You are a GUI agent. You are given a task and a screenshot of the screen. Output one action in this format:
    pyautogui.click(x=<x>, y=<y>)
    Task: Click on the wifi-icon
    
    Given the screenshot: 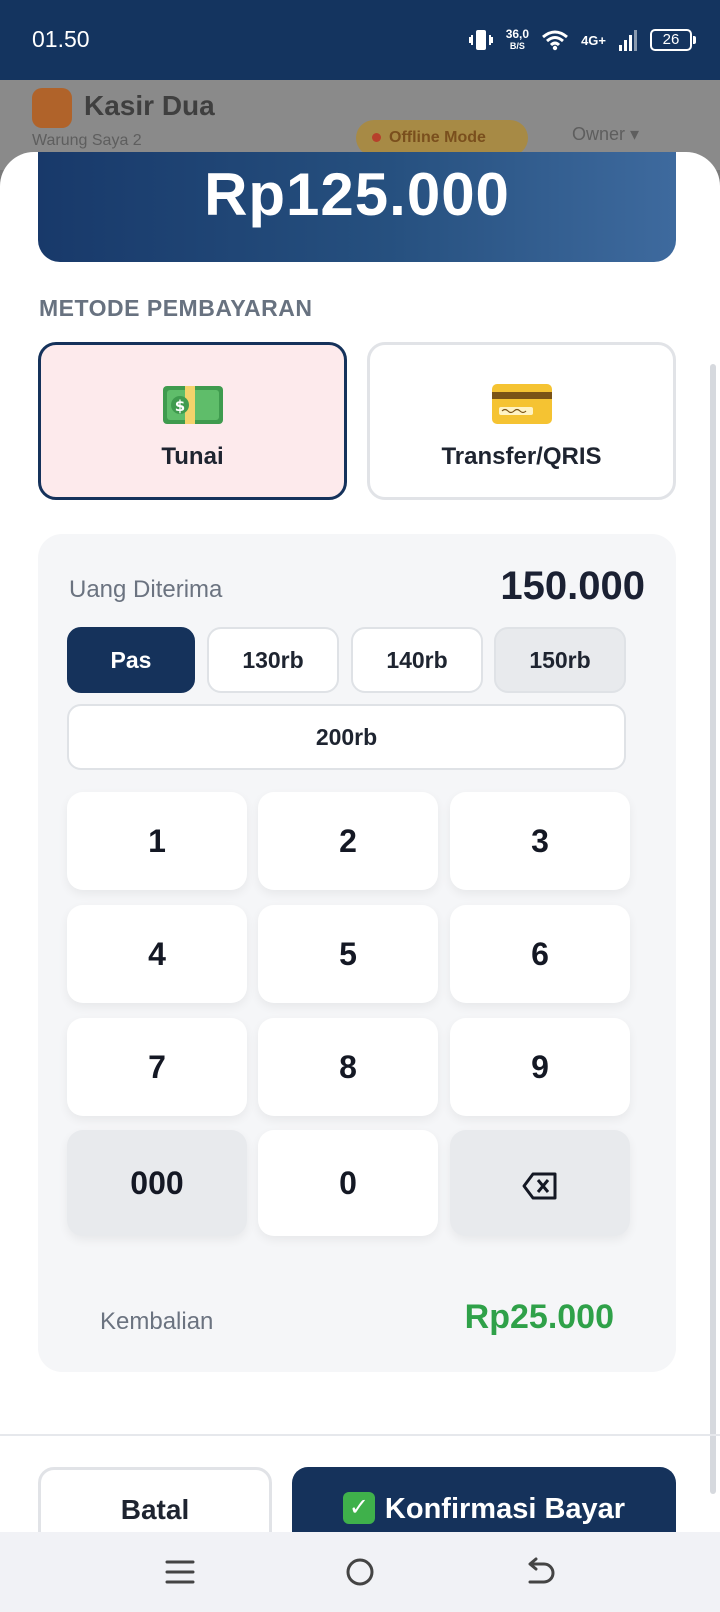 What is the action you would take?
    pyautogui.click(x=555, y=40)
    